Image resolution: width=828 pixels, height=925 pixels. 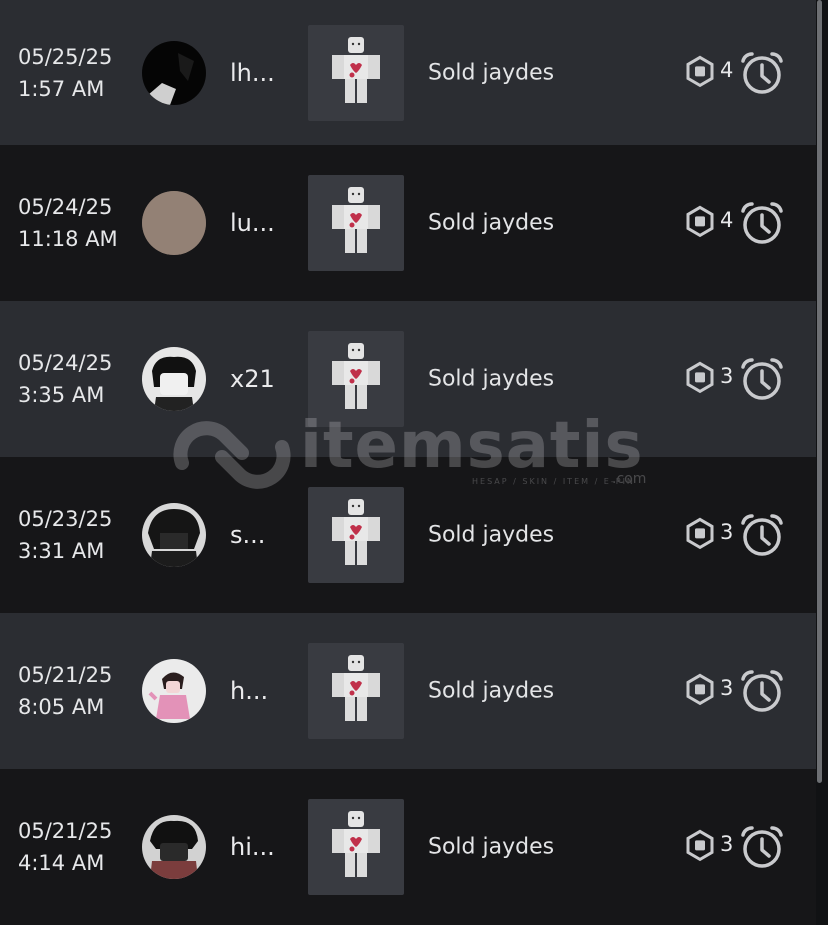 I want to click on transaction-date: 05/24/25 3:35 AM, so click(x=65, y=379).